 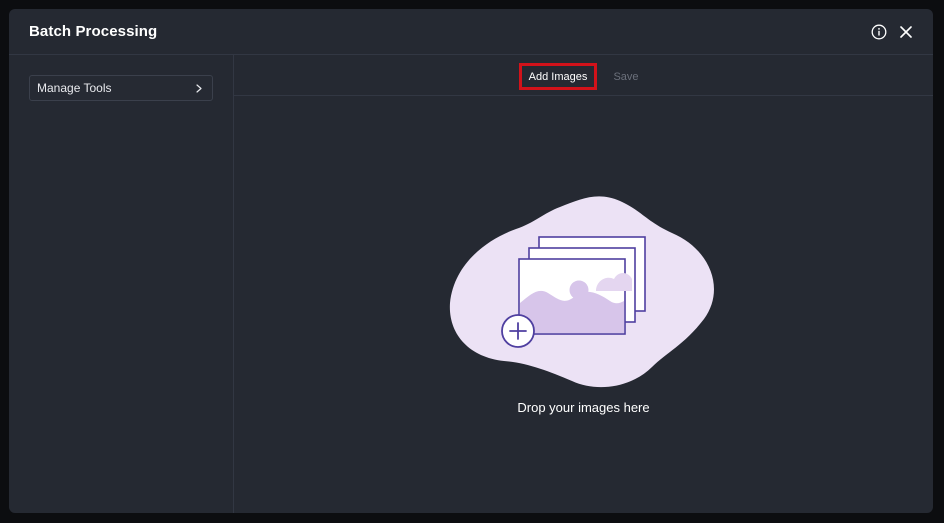 What do you see at coordinates (93, 31) in the screenshot?
I see `dialog-title: Batch Processing` at bounding box center [93, 31].